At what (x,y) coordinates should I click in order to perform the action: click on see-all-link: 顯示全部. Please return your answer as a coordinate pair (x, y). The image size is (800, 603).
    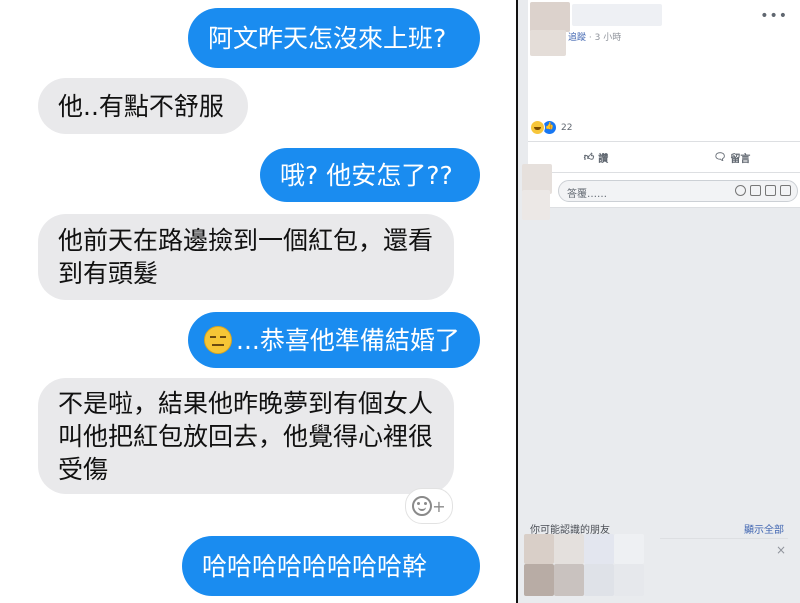
    Looking at the image, I should click on (764, 528).